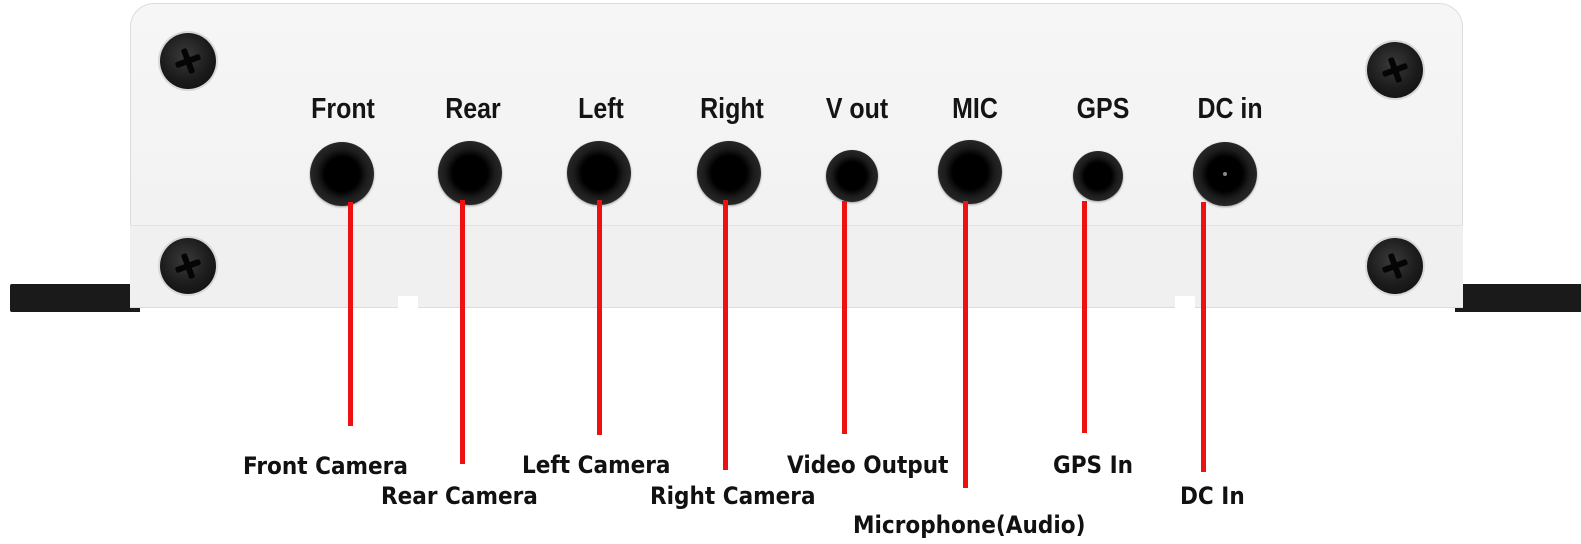 Image resolution: width=1581 pixels, height=544 pixels. What do you see at coordinates (1098, 176) in the screenshot?
I see `gps-jack` at bounding box center [1098, 176].